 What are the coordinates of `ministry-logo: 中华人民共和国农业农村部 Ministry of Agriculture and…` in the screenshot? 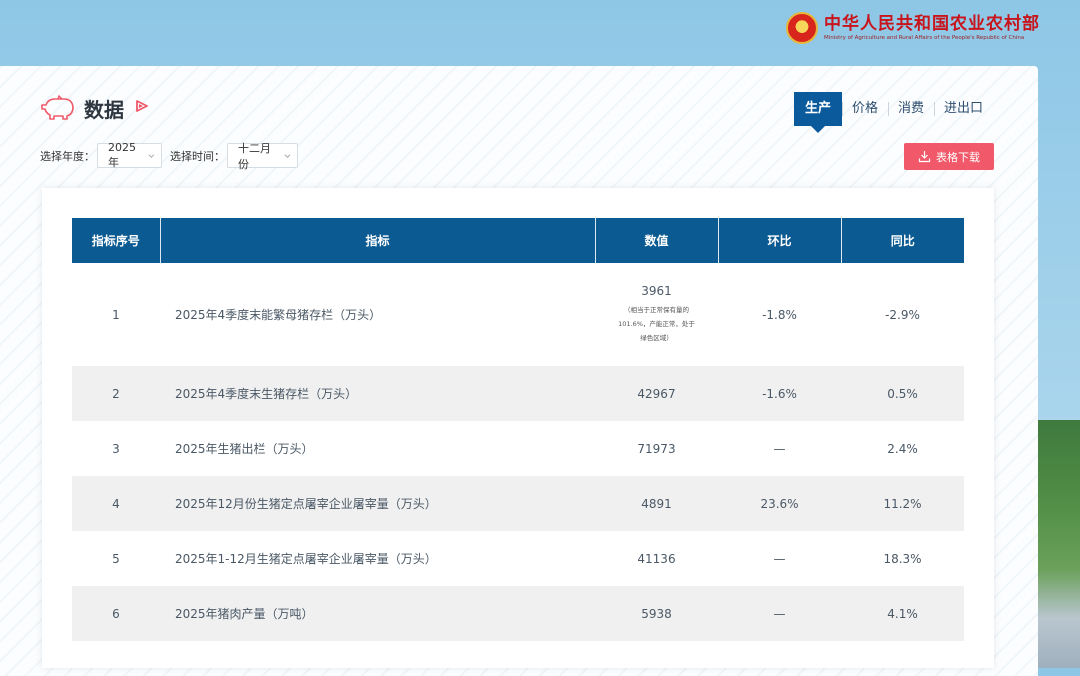 It's located at (913, 28).